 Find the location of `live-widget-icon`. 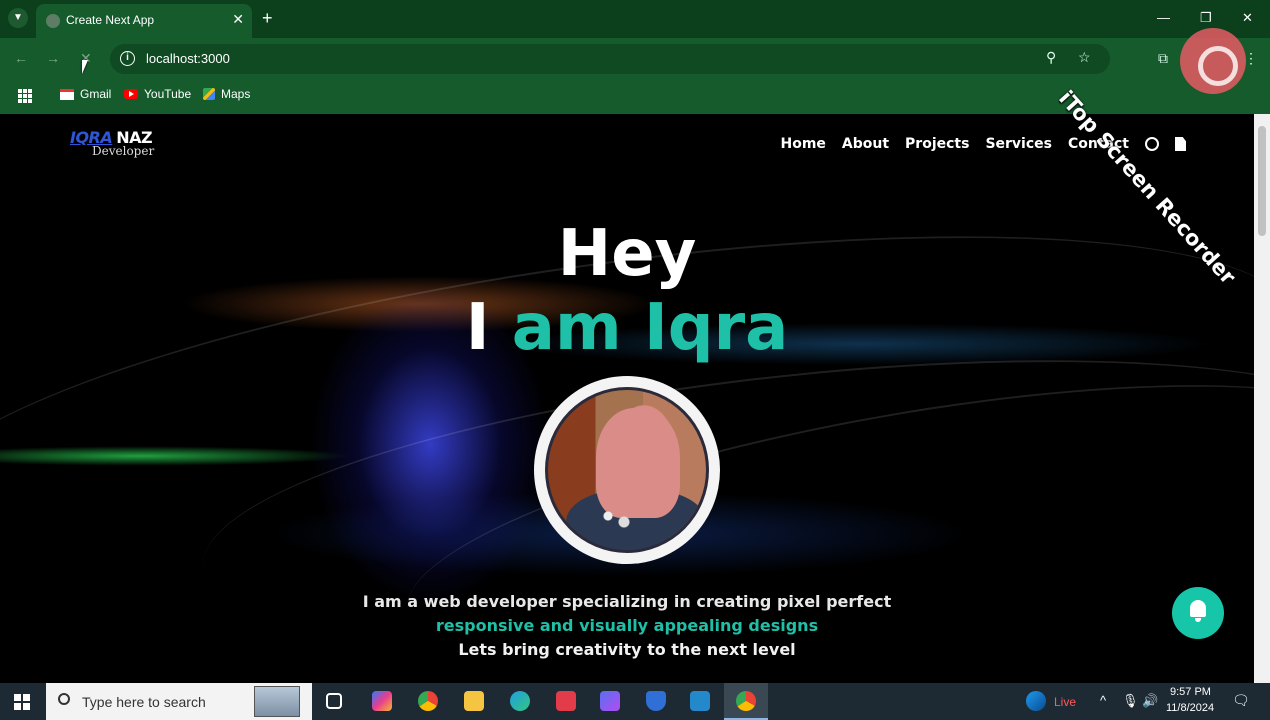

live-widget-icon is located at coordinates (1036, 701).